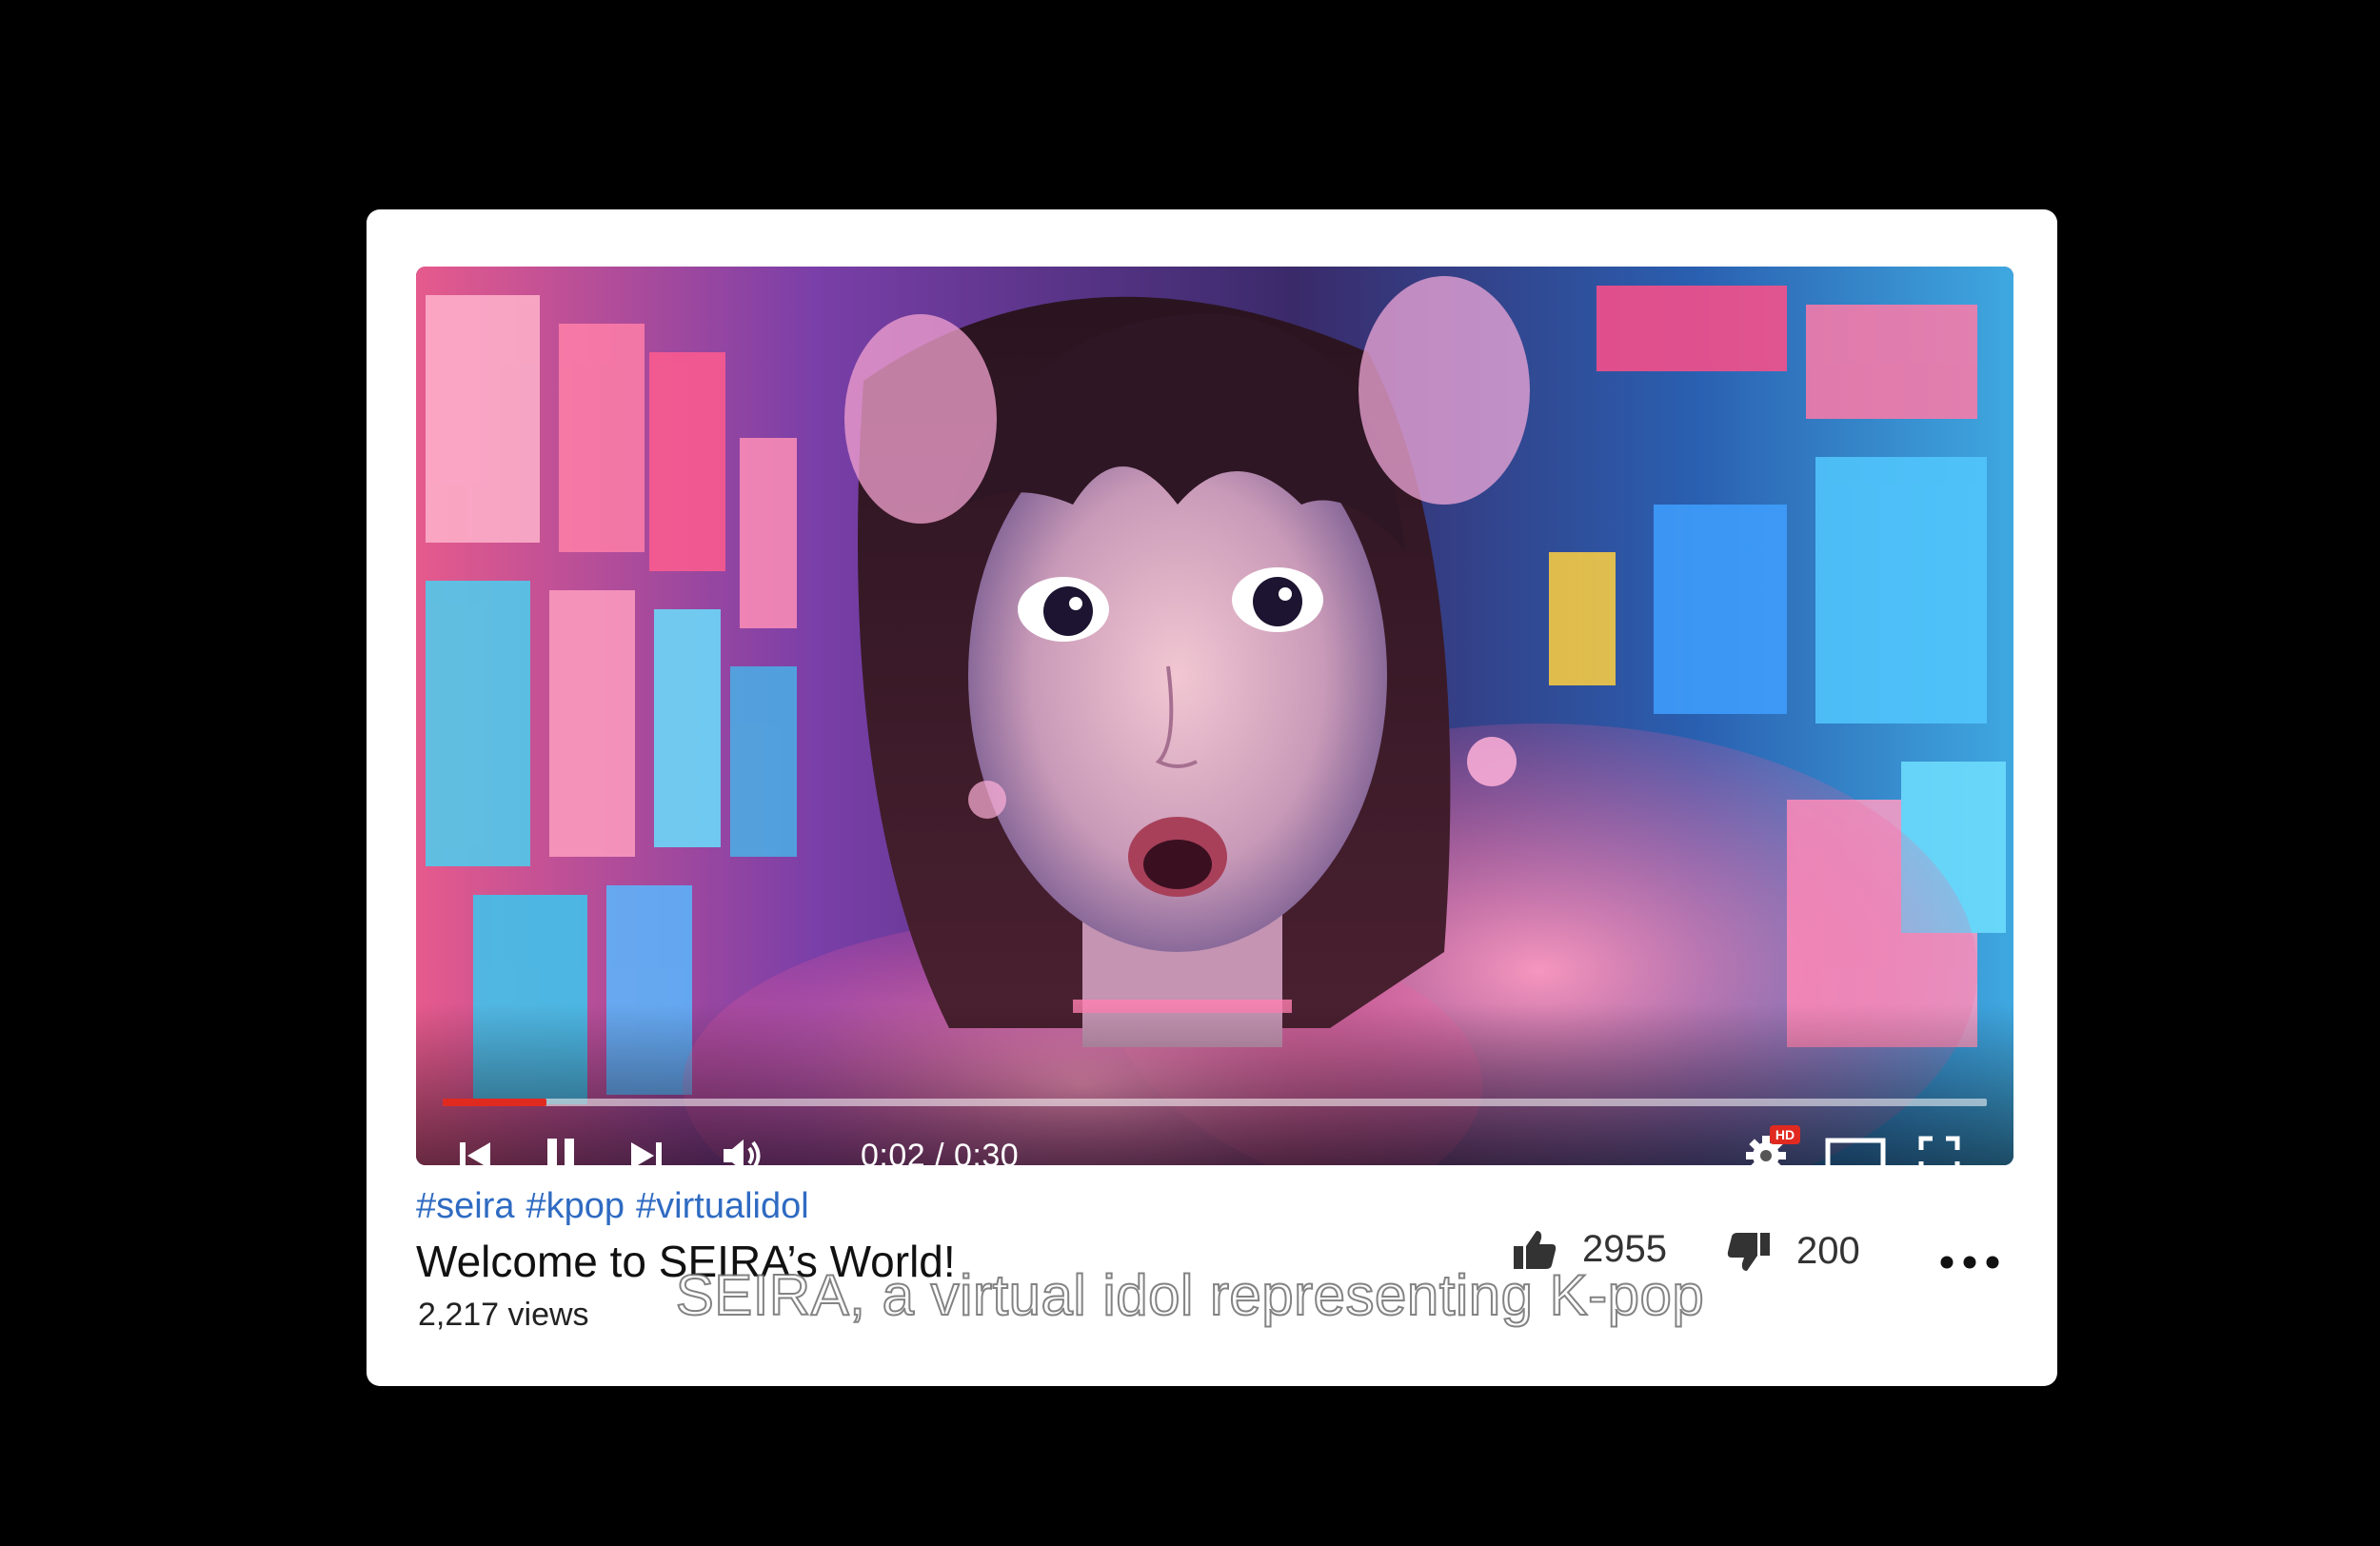  Describe the element at coordinates (1215, 1102) in the screenshot. I see `progress-bar` at that location.